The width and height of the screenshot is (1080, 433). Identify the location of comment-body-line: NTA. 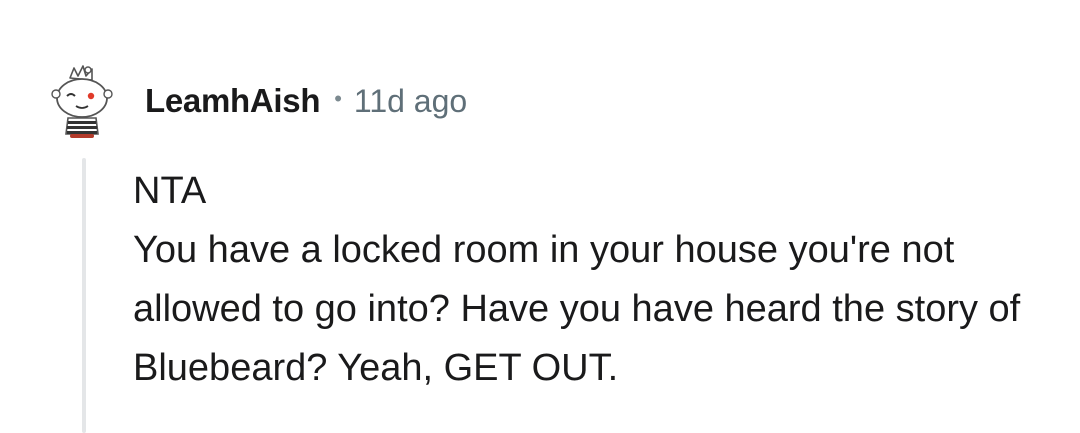
(170, 191).